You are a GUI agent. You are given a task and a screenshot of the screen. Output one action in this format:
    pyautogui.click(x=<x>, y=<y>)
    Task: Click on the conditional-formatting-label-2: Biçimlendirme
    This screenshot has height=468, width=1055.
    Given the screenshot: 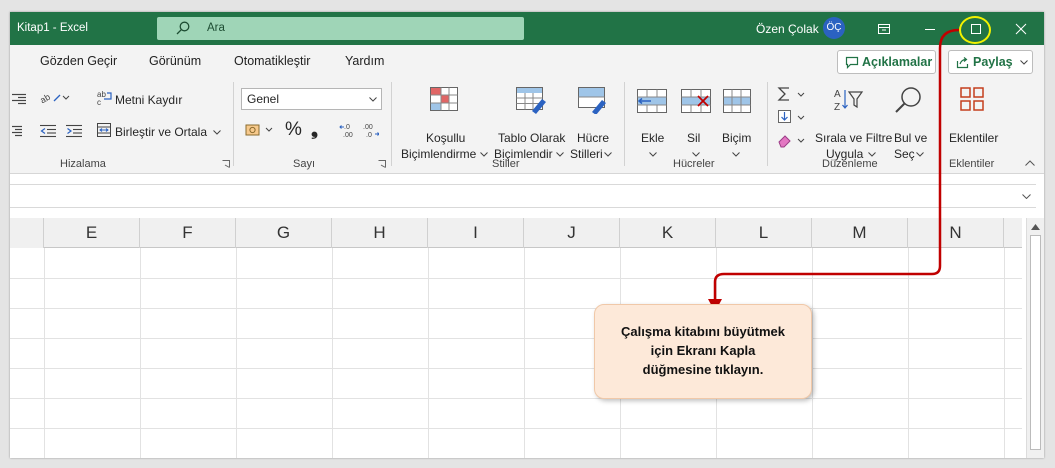 What is the action you would take?
    pyautogui.click(x=438, y=154)
    